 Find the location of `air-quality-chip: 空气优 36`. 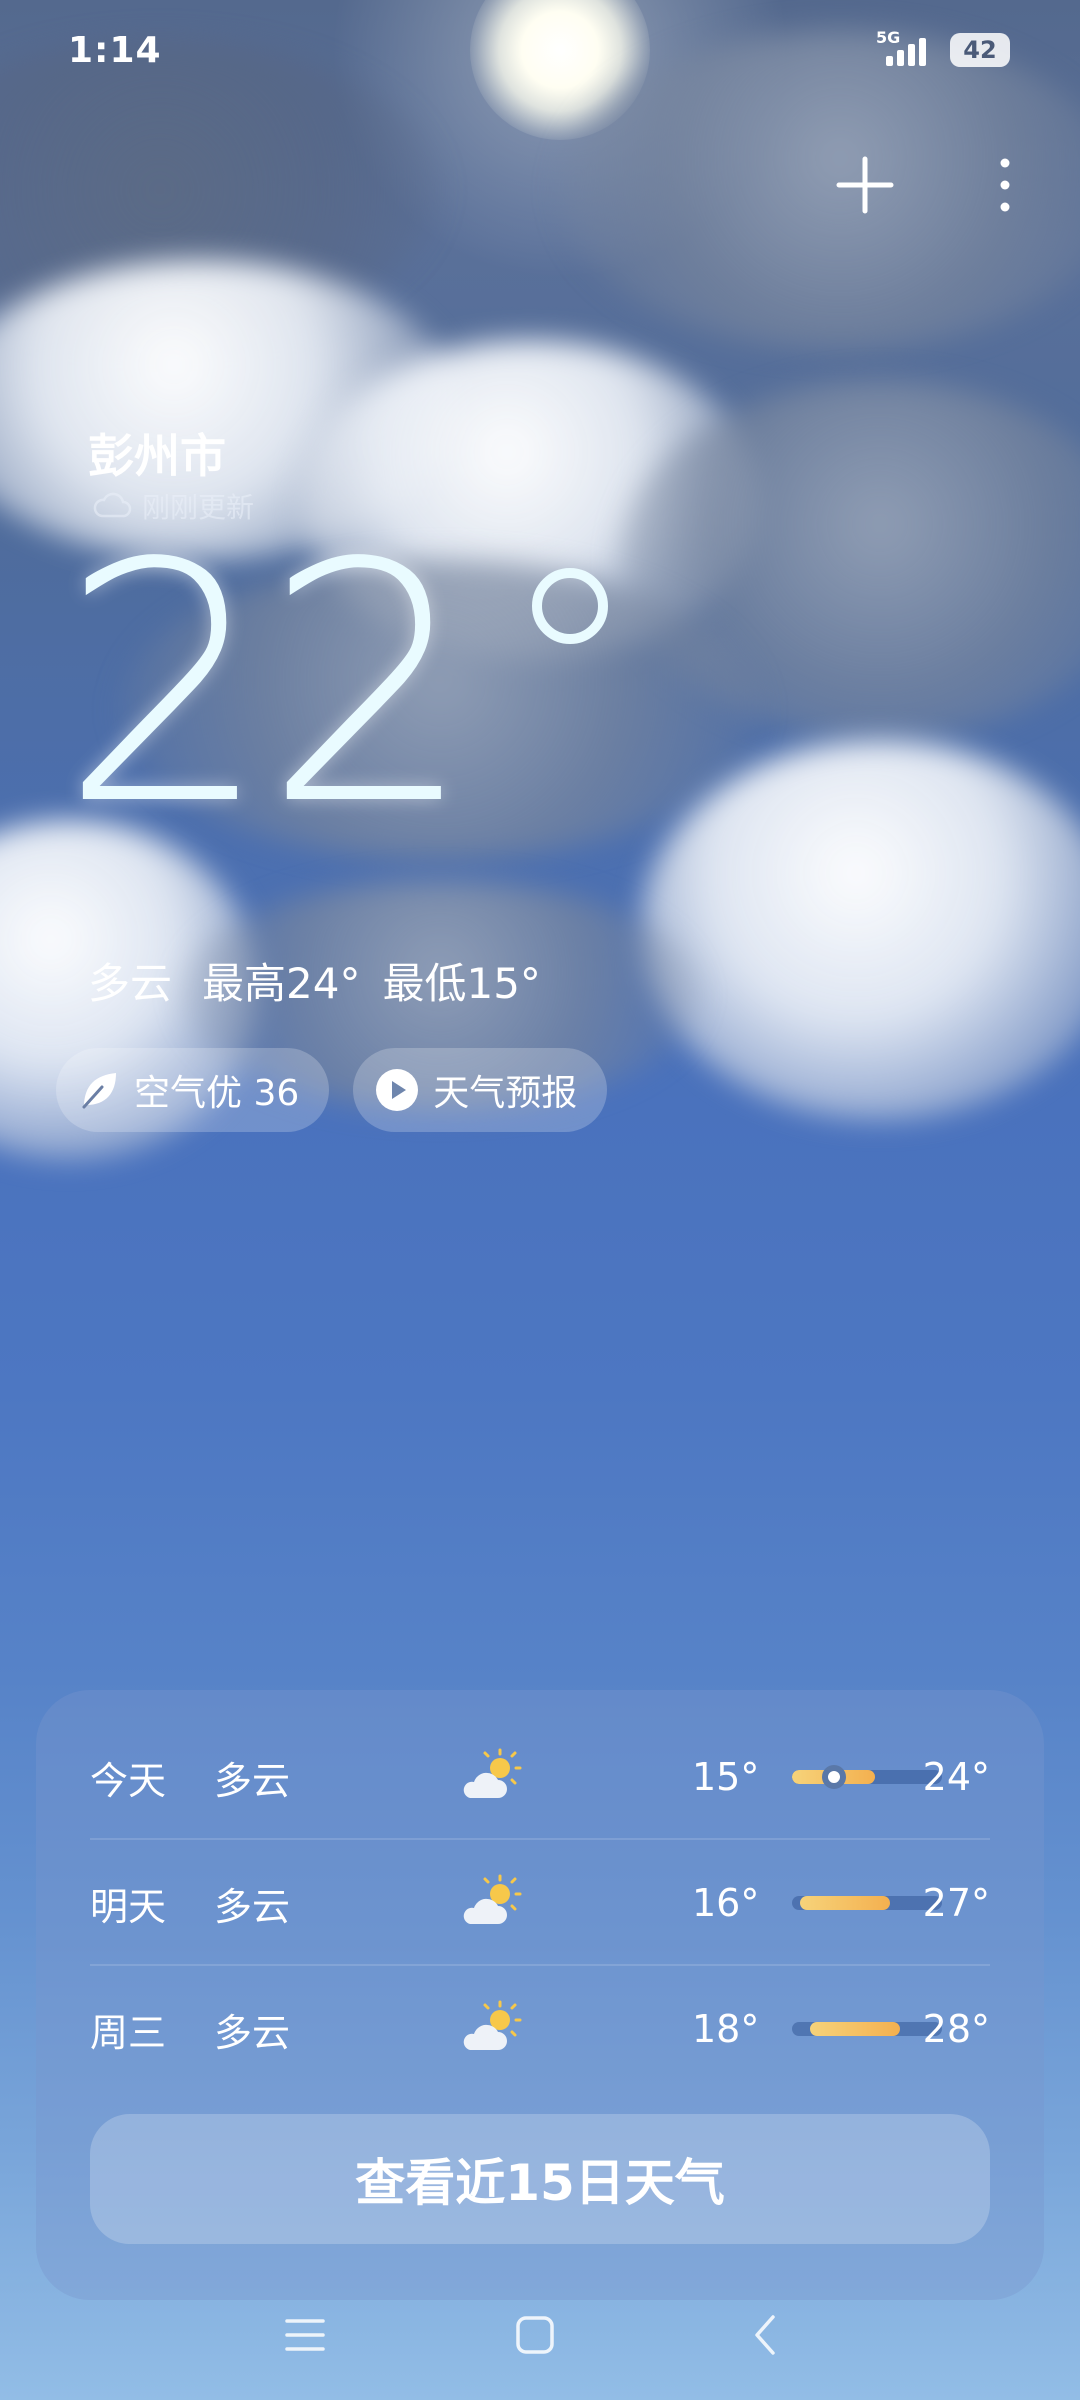

air-quality-chip: 空气优 36 is located at coordinates (193, 1090).